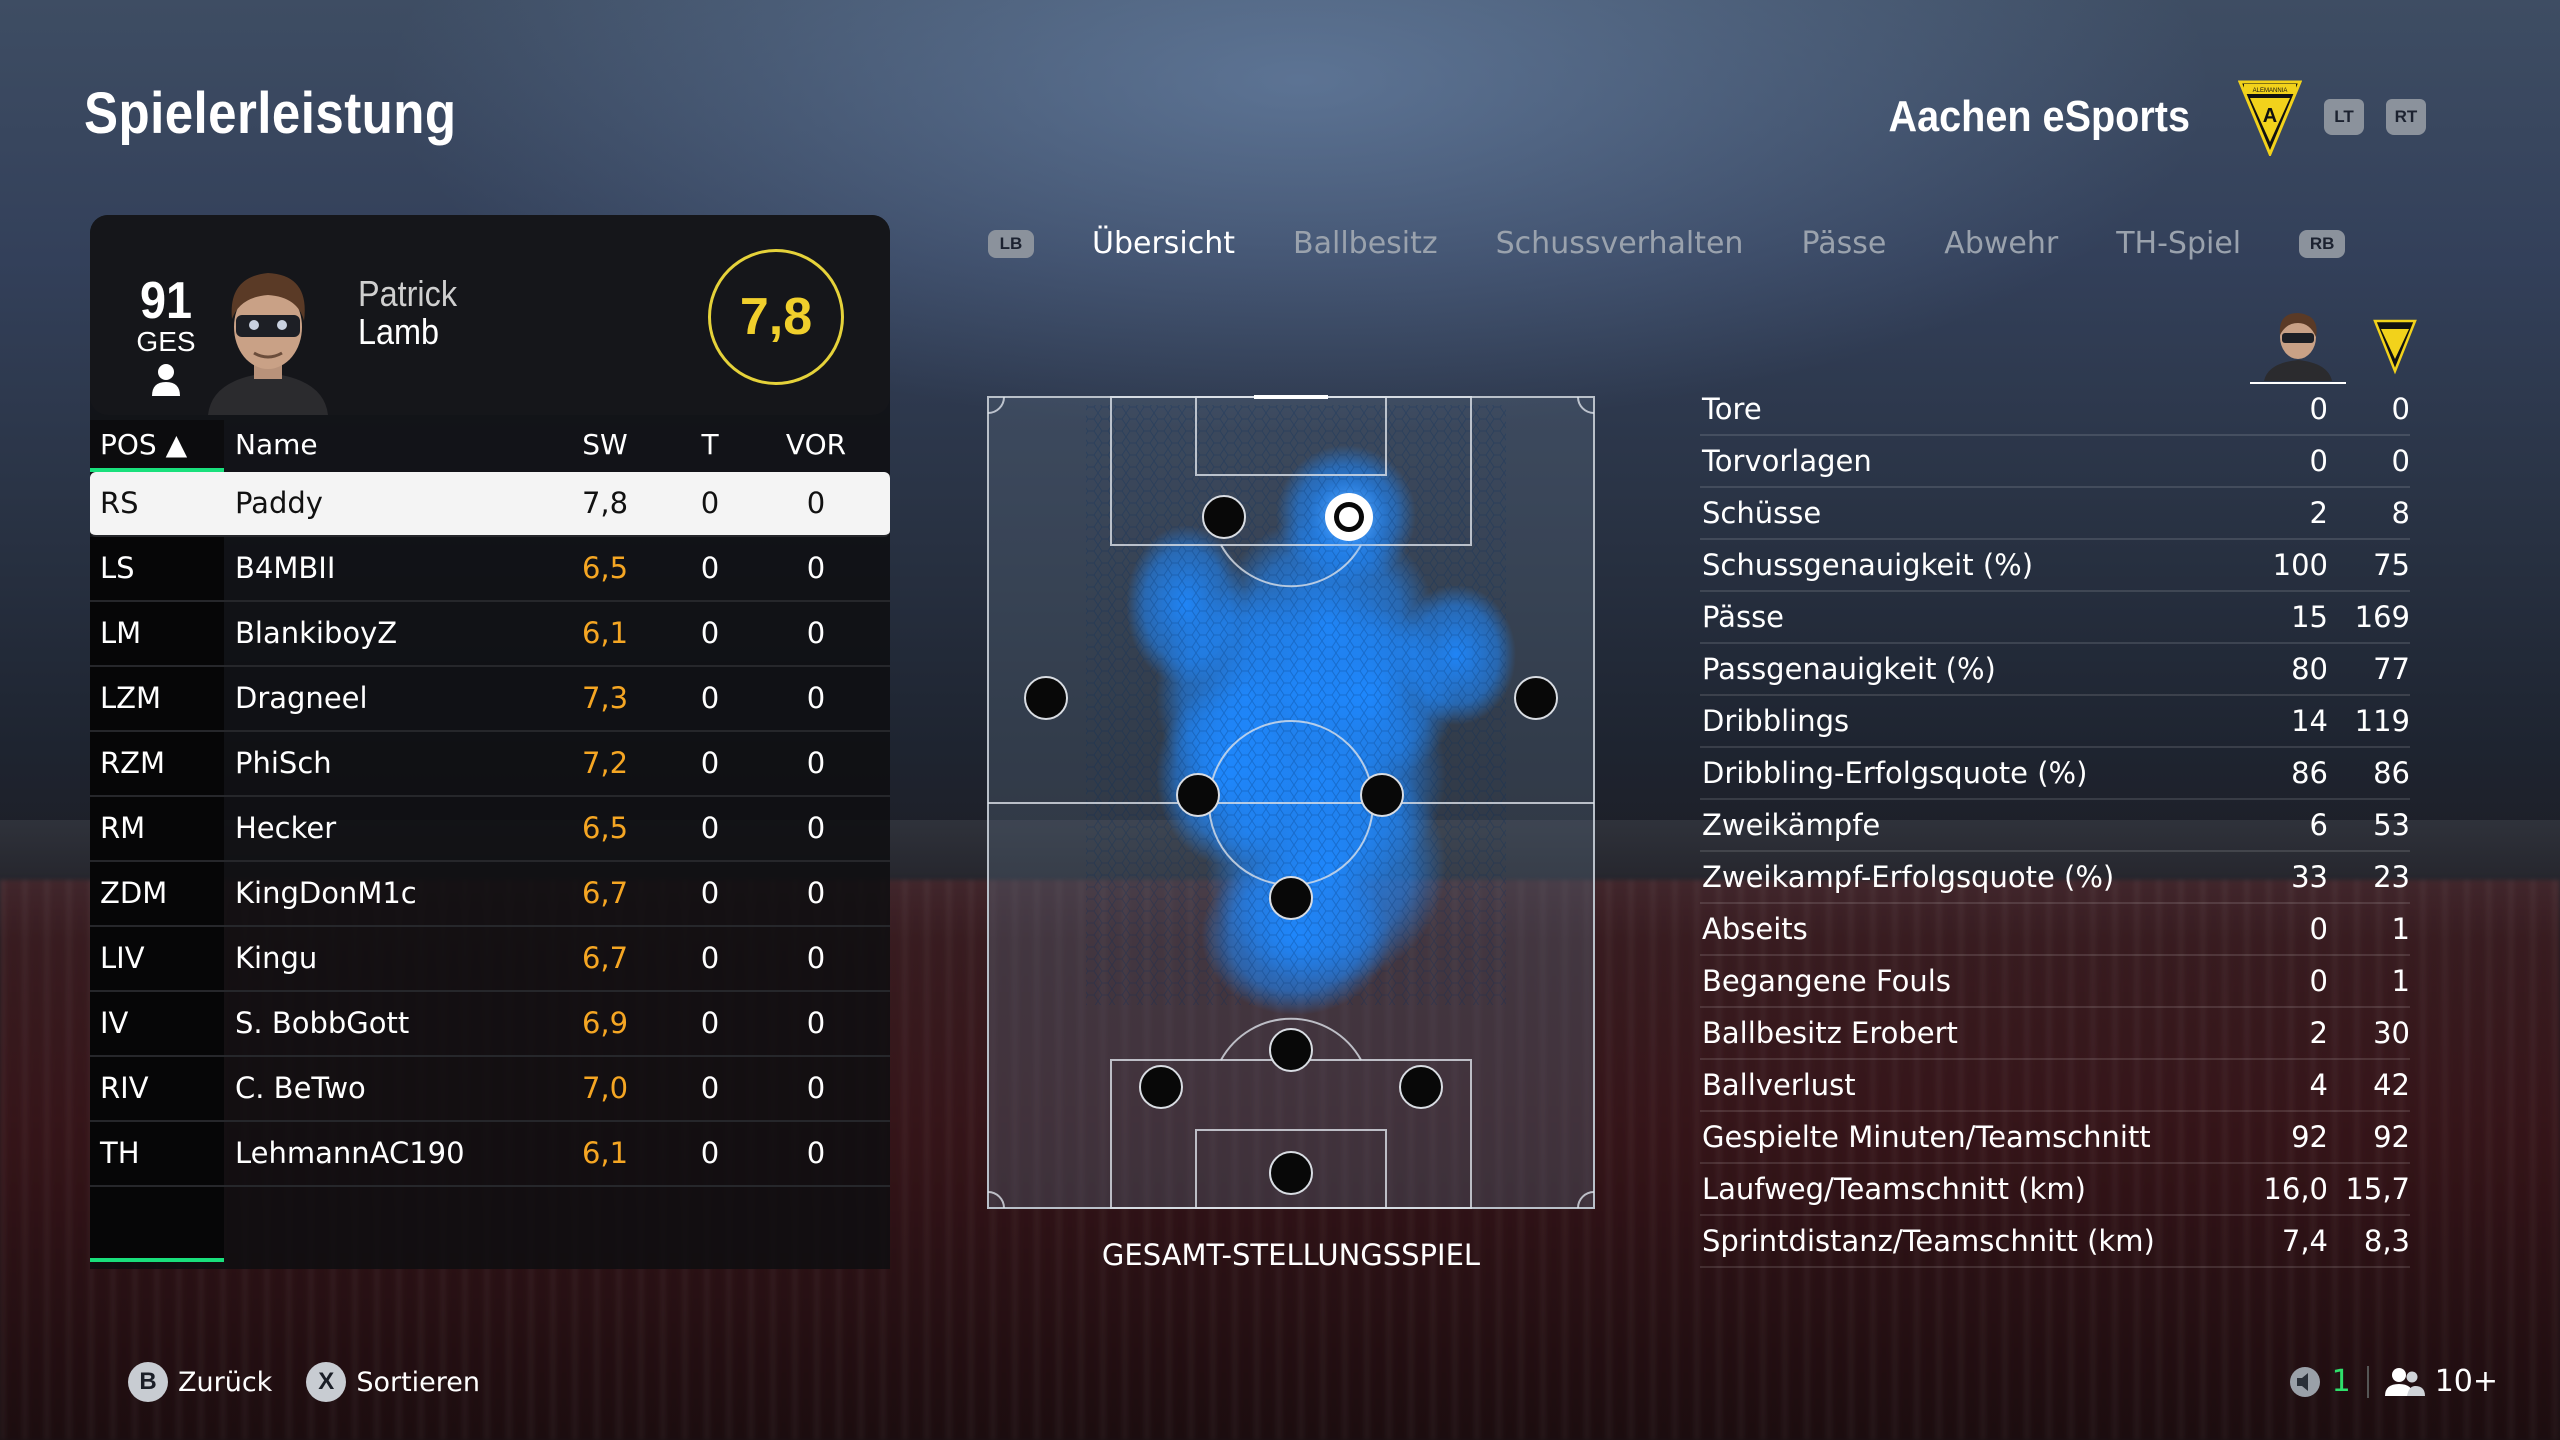  Describe the element at coordinates (2406, 117) in the screenshot. I see `rt-button: RT` at that location.